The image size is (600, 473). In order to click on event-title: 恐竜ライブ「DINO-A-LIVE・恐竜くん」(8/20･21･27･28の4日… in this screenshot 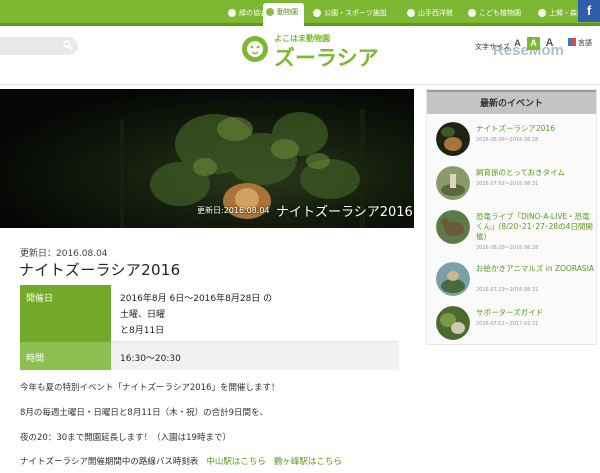, I will do `click(536, 227)`.